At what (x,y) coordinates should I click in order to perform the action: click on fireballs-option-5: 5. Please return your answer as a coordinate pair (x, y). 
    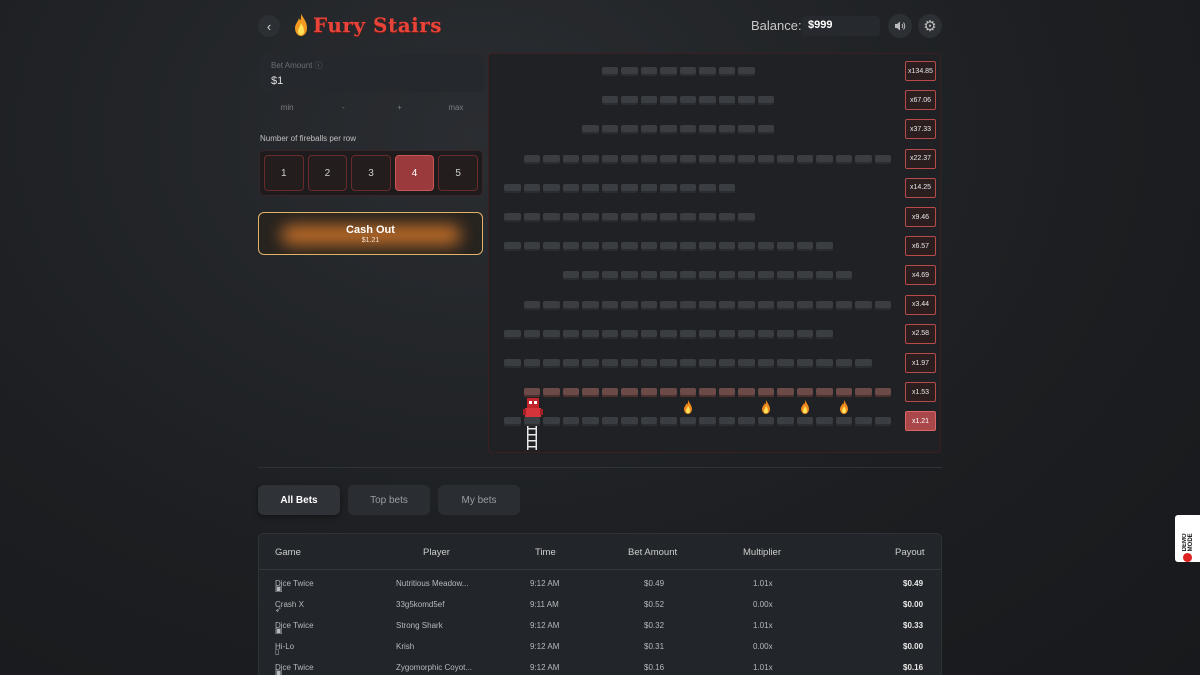
    Looking at the image, I should click on (458, 173).